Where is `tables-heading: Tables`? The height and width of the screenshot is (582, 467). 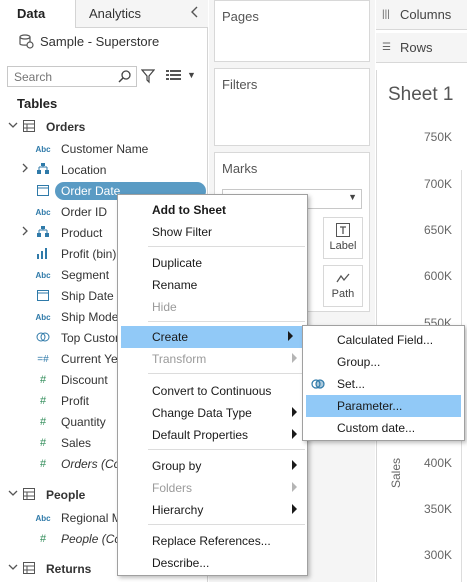
tables-heading: Tables is located at coordinates (37, 103).